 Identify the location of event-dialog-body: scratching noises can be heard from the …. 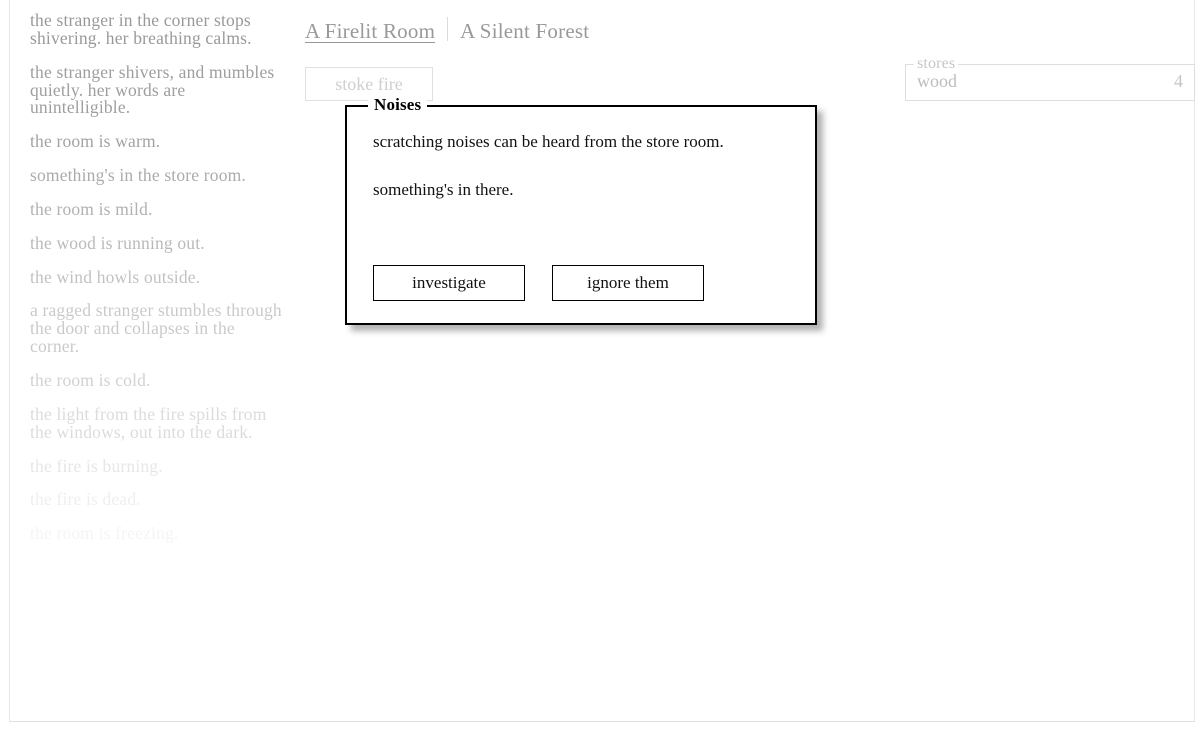
(581, 153).